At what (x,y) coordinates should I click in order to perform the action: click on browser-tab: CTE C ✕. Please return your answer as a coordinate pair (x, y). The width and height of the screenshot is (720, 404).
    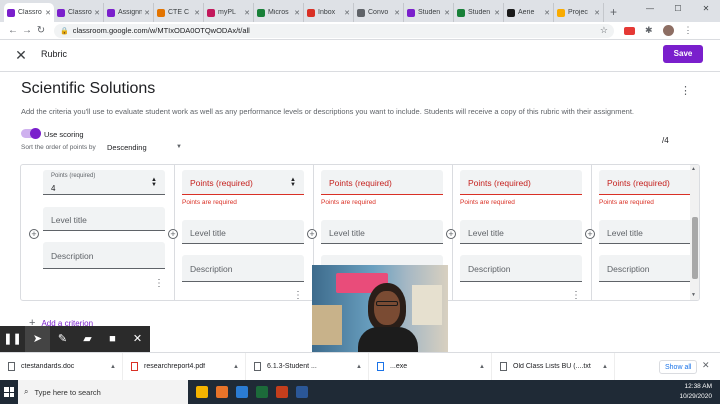
    Looking at the image, I should click on (179, 12).